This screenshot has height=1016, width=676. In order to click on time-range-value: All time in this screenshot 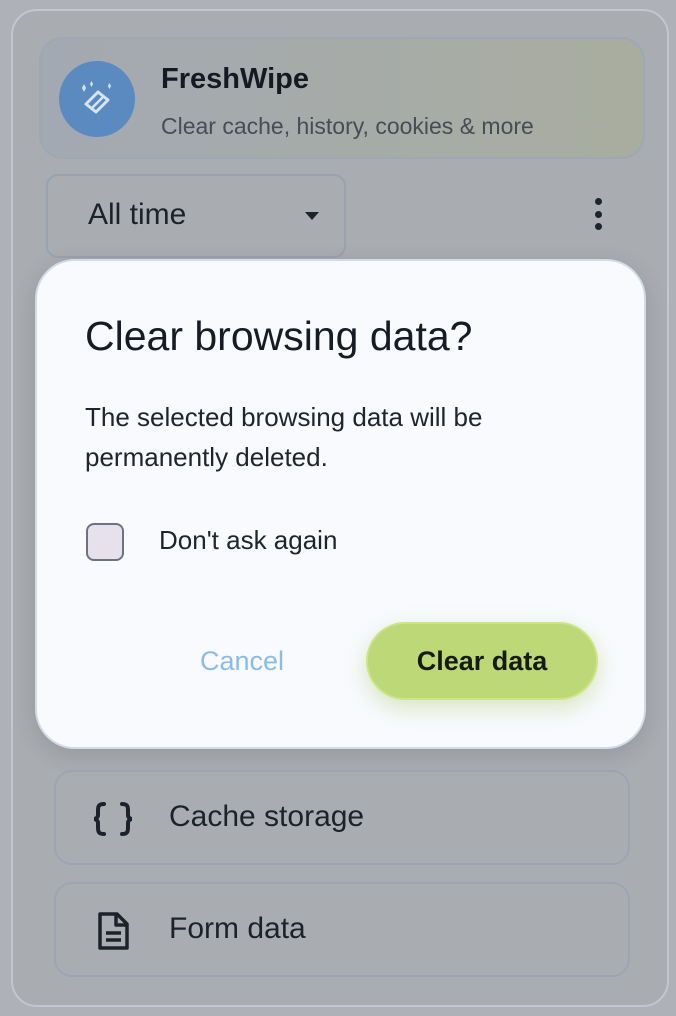, I will do `click(137, 214)`.